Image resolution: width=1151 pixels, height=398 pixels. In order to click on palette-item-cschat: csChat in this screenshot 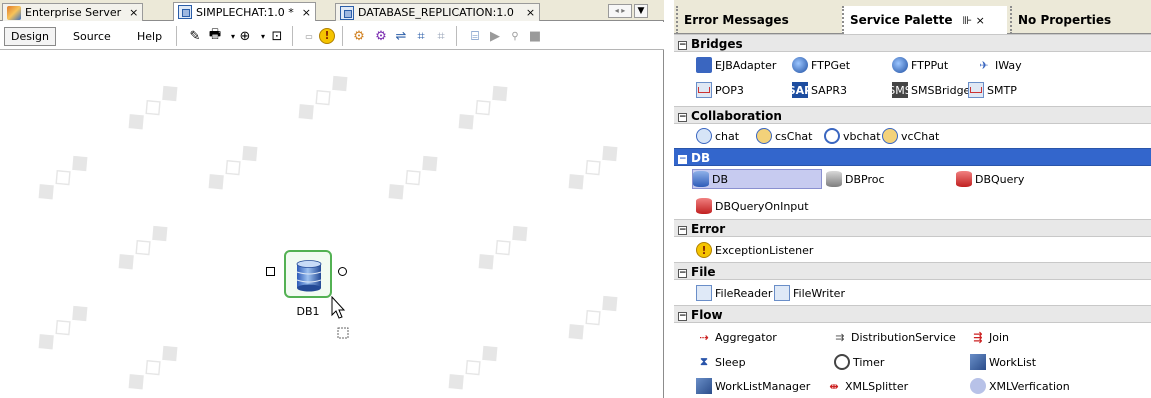, I will do `click(784, 136)`.